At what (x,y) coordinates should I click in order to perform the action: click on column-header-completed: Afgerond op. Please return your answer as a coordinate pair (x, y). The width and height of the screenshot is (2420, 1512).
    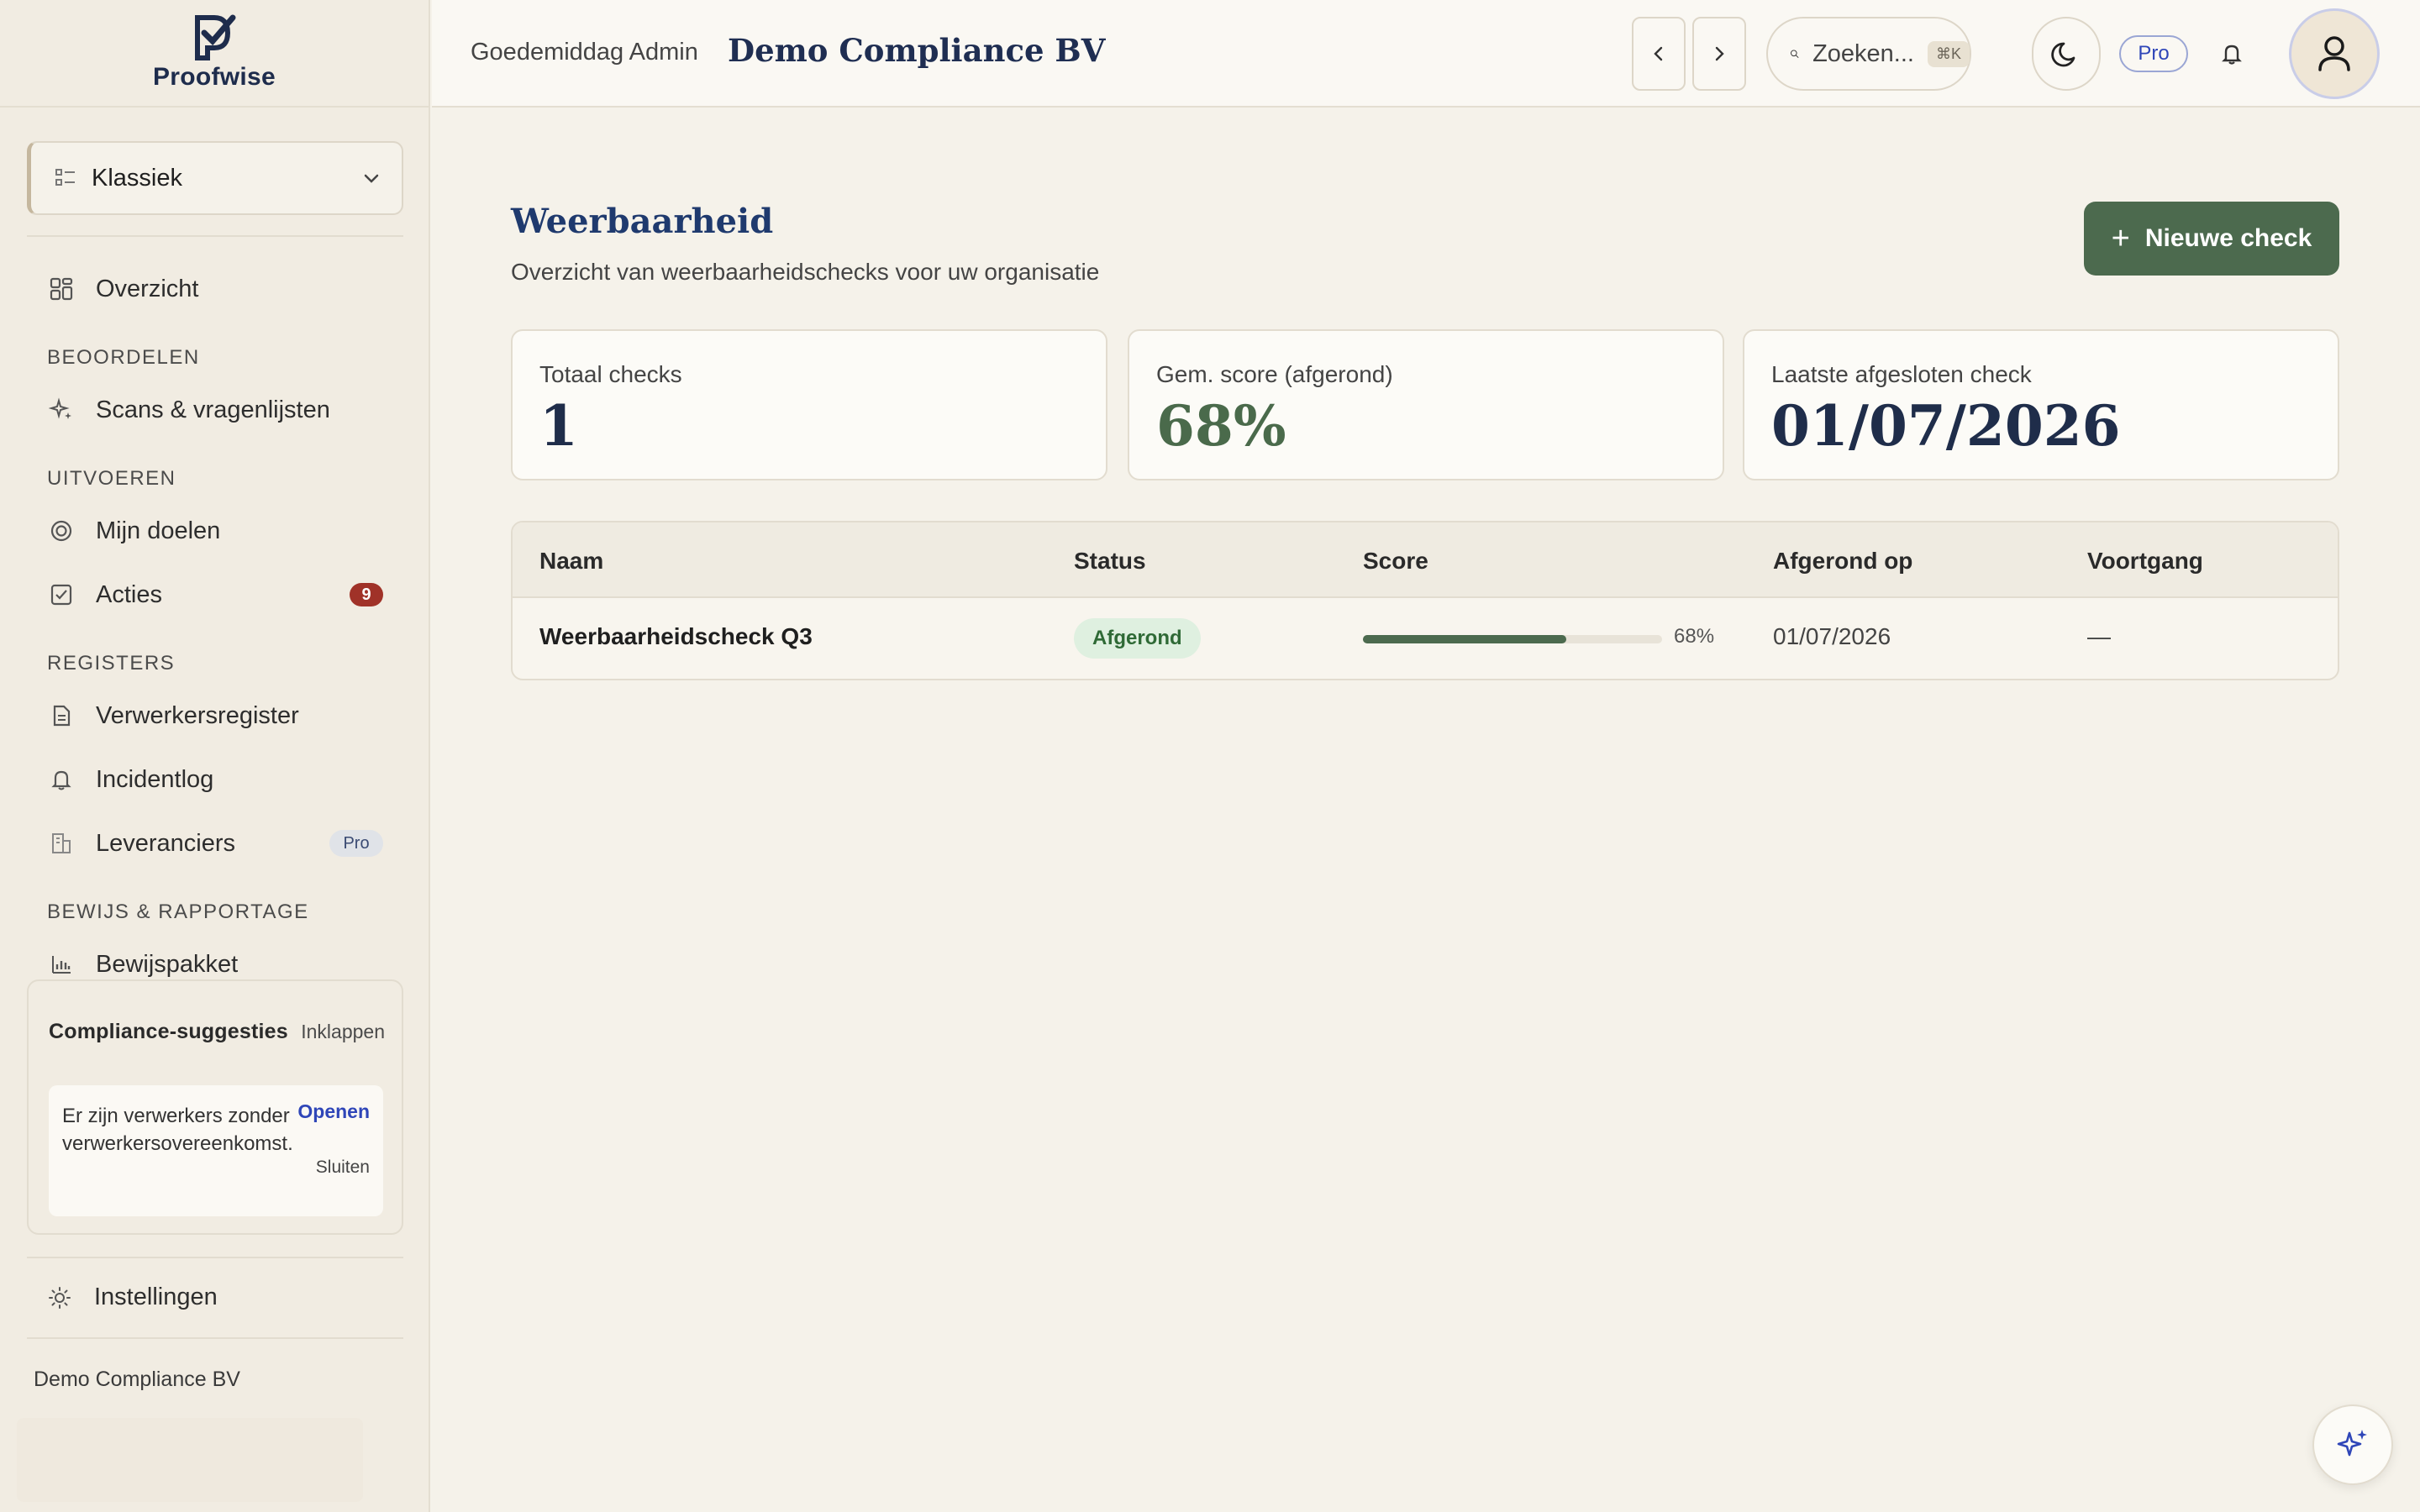
    Looking at the image, I should click on (1843, 561).